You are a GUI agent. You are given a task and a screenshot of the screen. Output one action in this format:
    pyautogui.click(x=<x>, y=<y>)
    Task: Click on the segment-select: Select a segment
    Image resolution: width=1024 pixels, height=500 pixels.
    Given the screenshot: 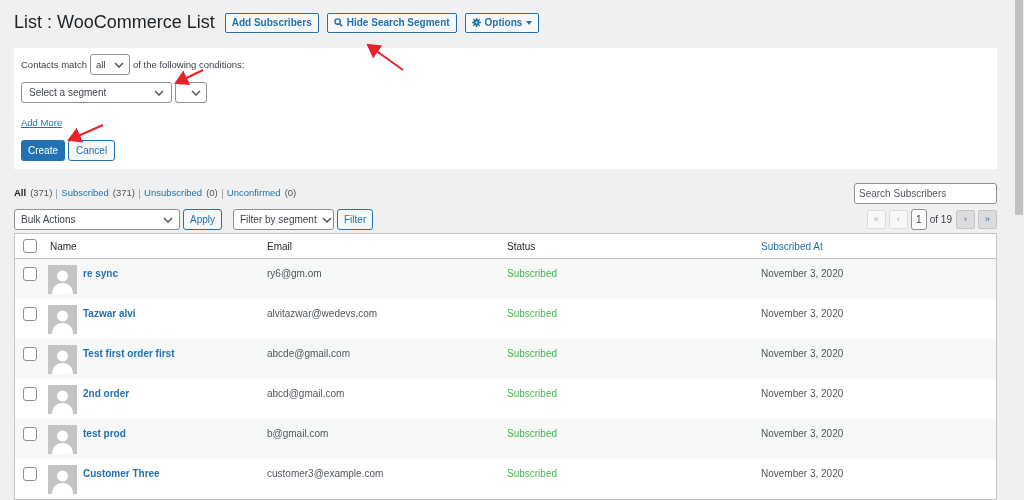 What is the action you would take?
    pyautogui.click(x=96, y=93)
    